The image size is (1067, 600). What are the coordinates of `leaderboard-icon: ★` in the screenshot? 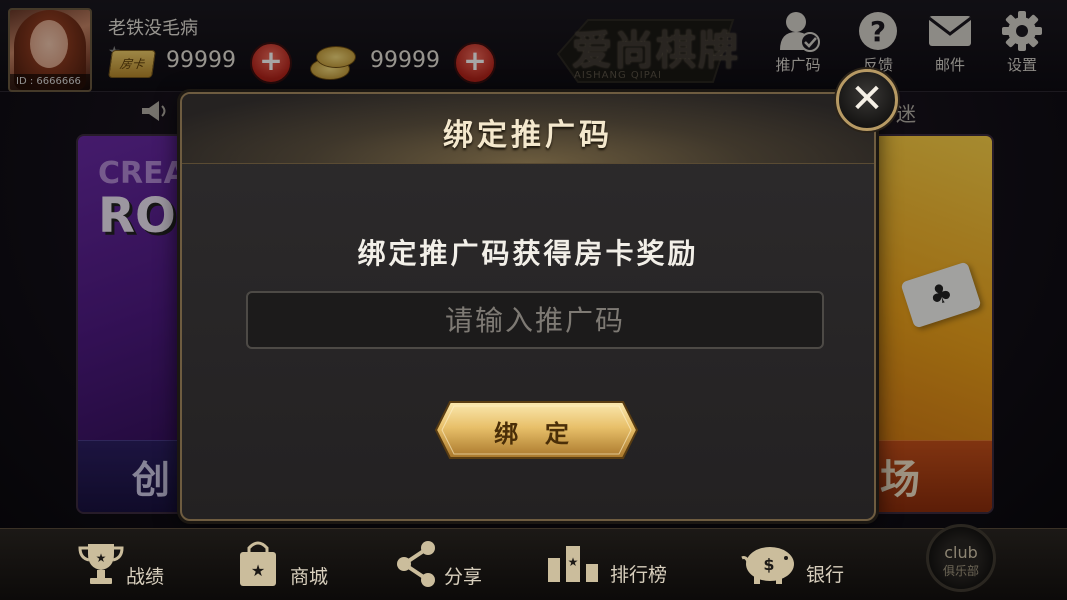 It's located at (573, 564).